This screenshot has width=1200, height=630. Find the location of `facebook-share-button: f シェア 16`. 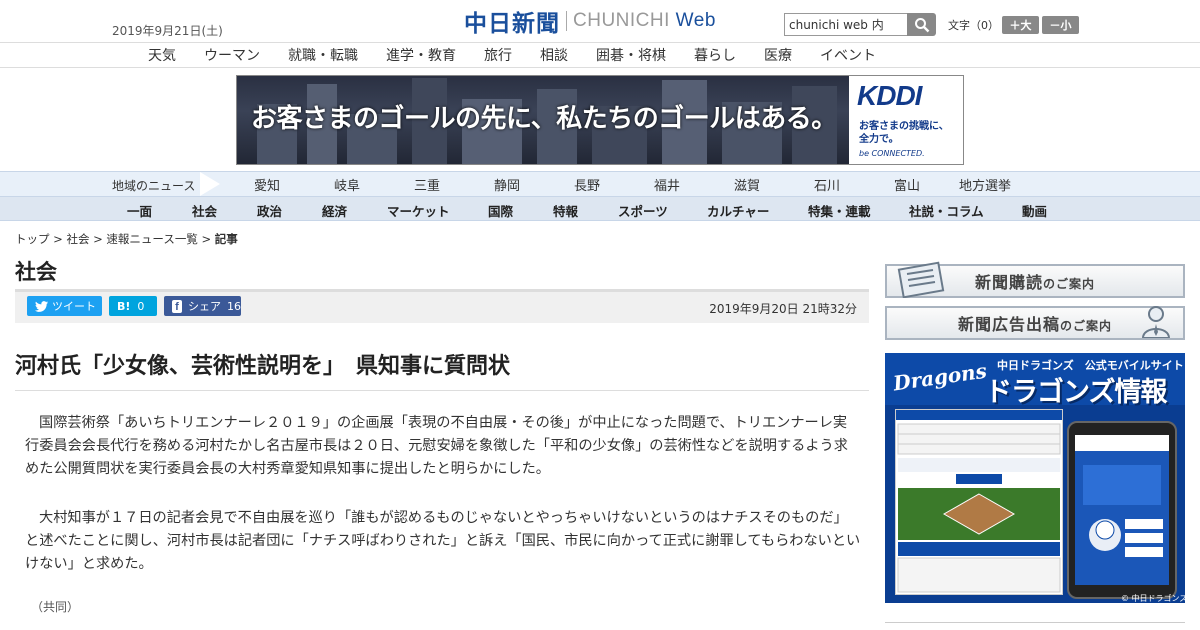

facebook-share-button: f シェア 16 is located at coordinates (202, 306).